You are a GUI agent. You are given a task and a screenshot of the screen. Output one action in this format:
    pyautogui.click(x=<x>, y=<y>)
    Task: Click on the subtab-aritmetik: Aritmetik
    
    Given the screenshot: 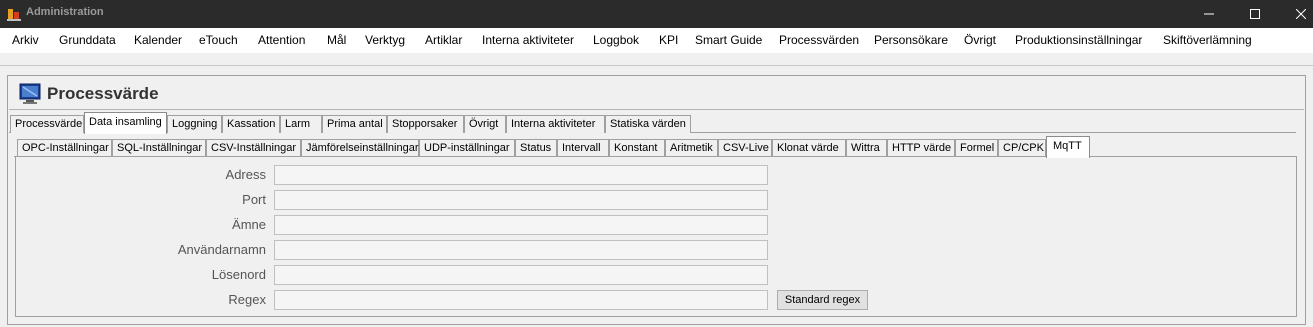 What is the action you would take?
    pyautogui.click(x=691, y=148)
    